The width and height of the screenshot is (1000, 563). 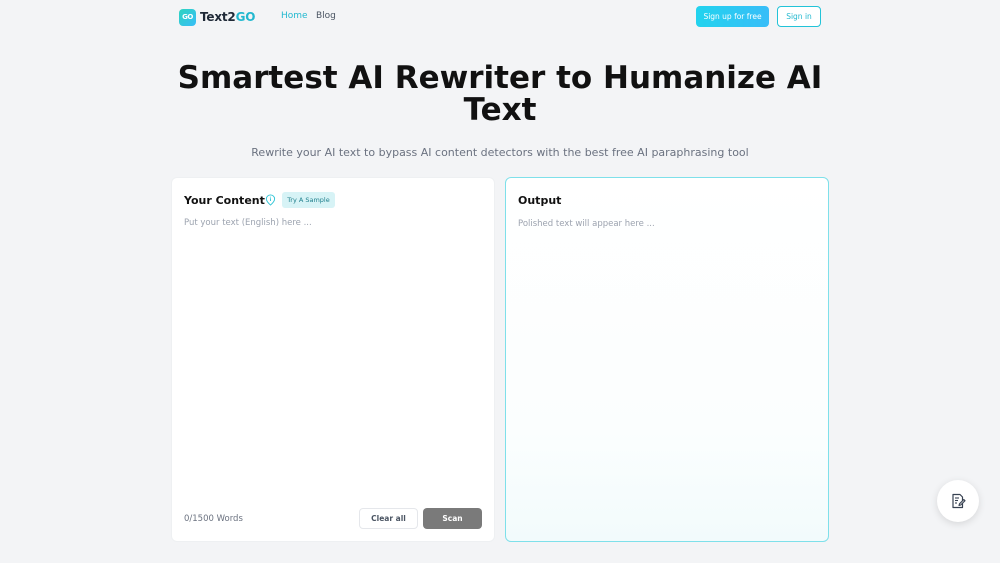 What do you see at coordinates (213, 519) in the screenshot?
I see `word-count: 0/1500 Words` at bounding box center [213, 519].